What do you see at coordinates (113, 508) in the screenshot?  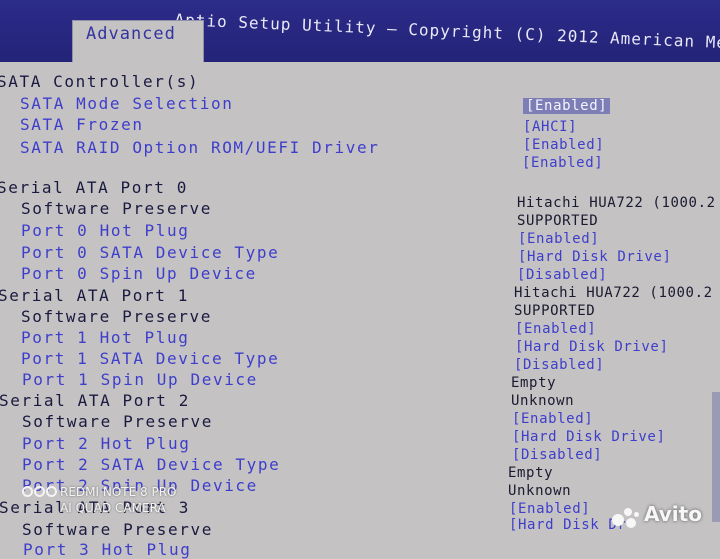 I see `watermark-line-2: AI QUAD CAMERA` at bounding box center [113, 508].